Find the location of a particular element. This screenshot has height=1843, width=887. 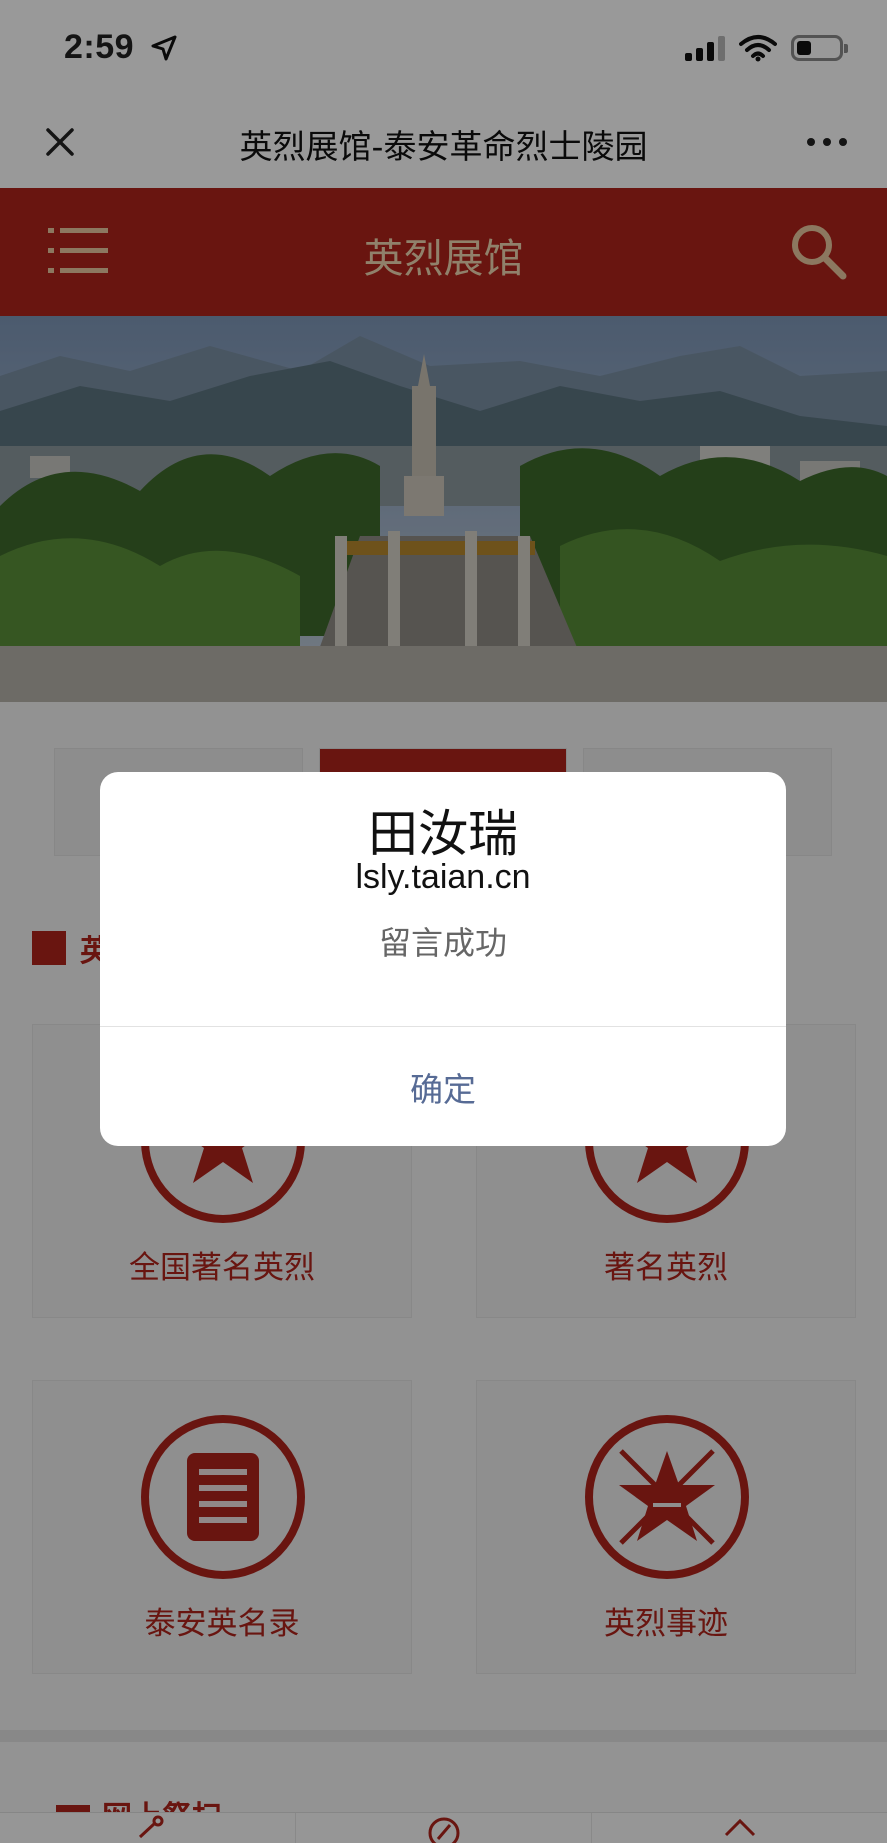

dialog-domain: lsly.taian.cn is located at coordinates (443, 877).